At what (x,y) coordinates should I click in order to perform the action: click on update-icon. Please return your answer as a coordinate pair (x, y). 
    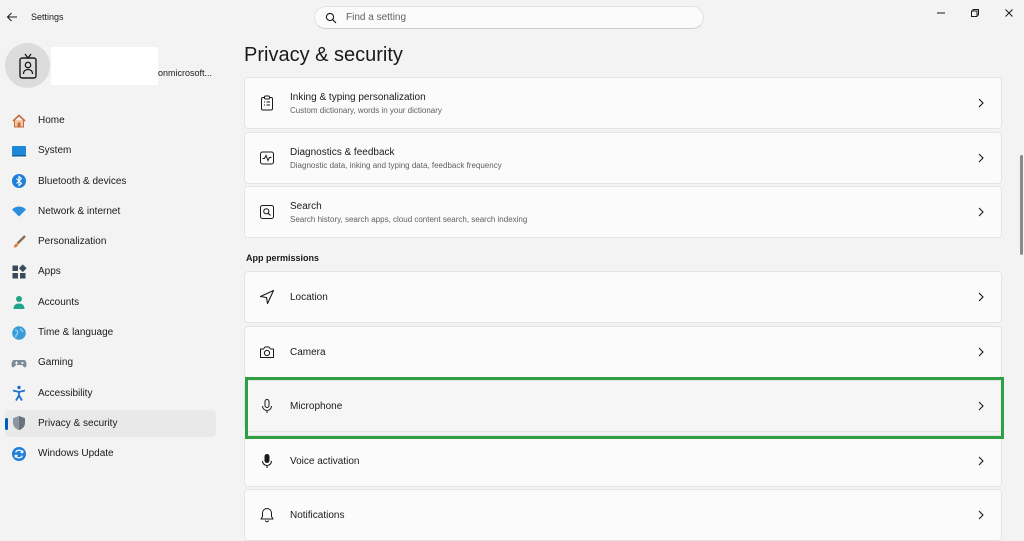
    Looking at the image, I should click on (19, 454).